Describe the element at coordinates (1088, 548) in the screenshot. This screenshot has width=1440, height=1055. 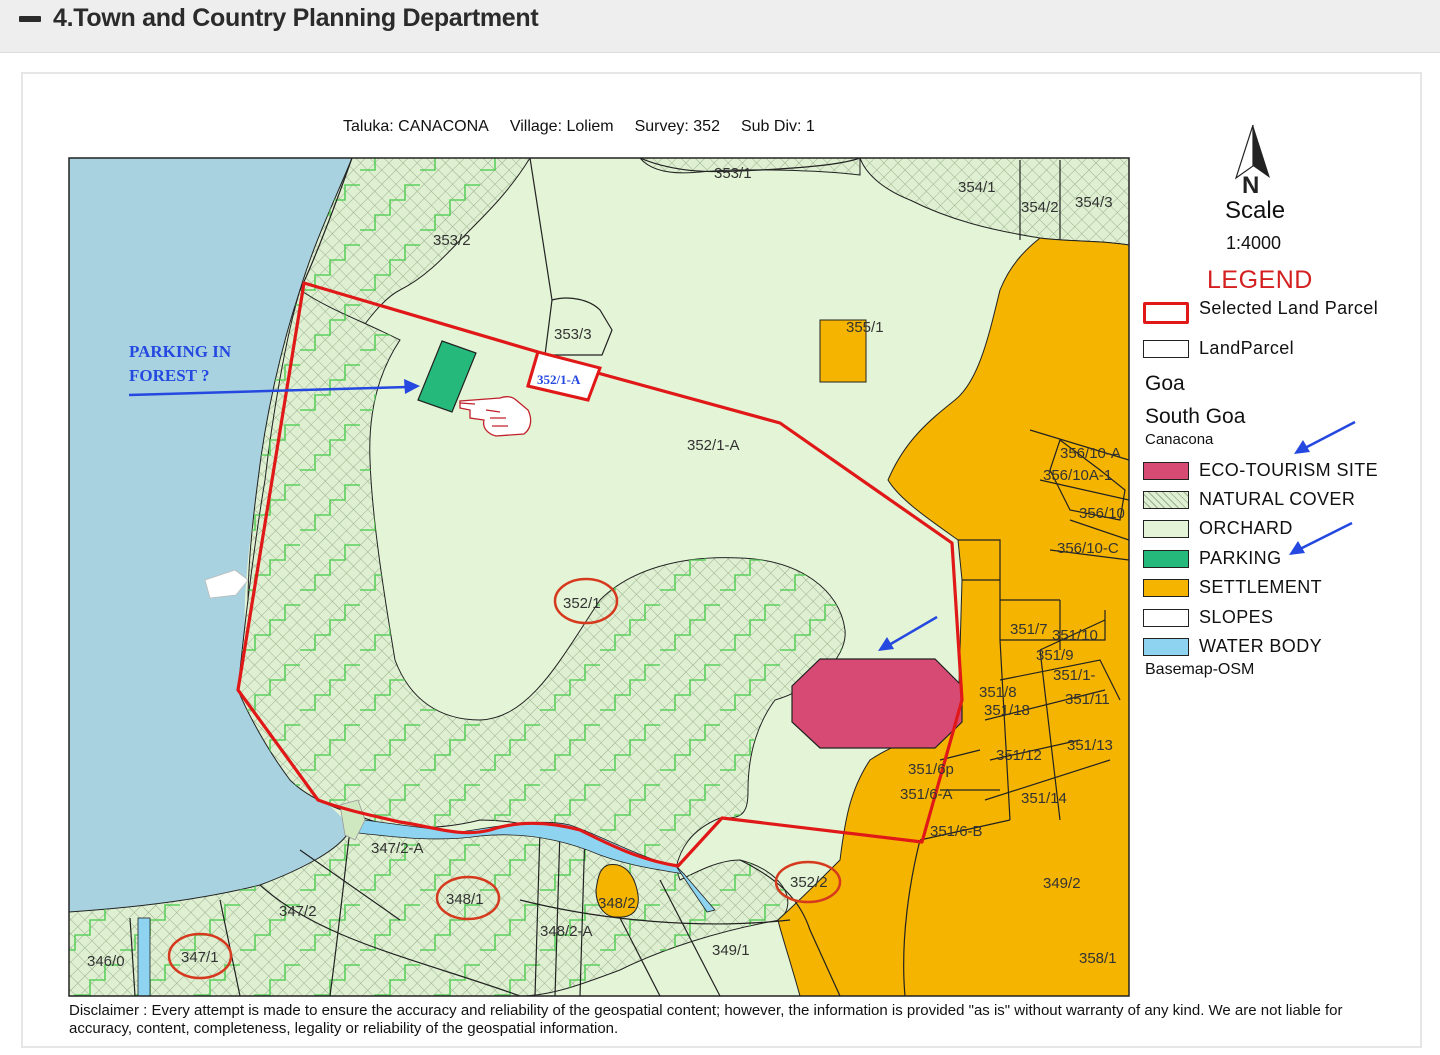
I see `parcel-label: 356/10-C` at that location.